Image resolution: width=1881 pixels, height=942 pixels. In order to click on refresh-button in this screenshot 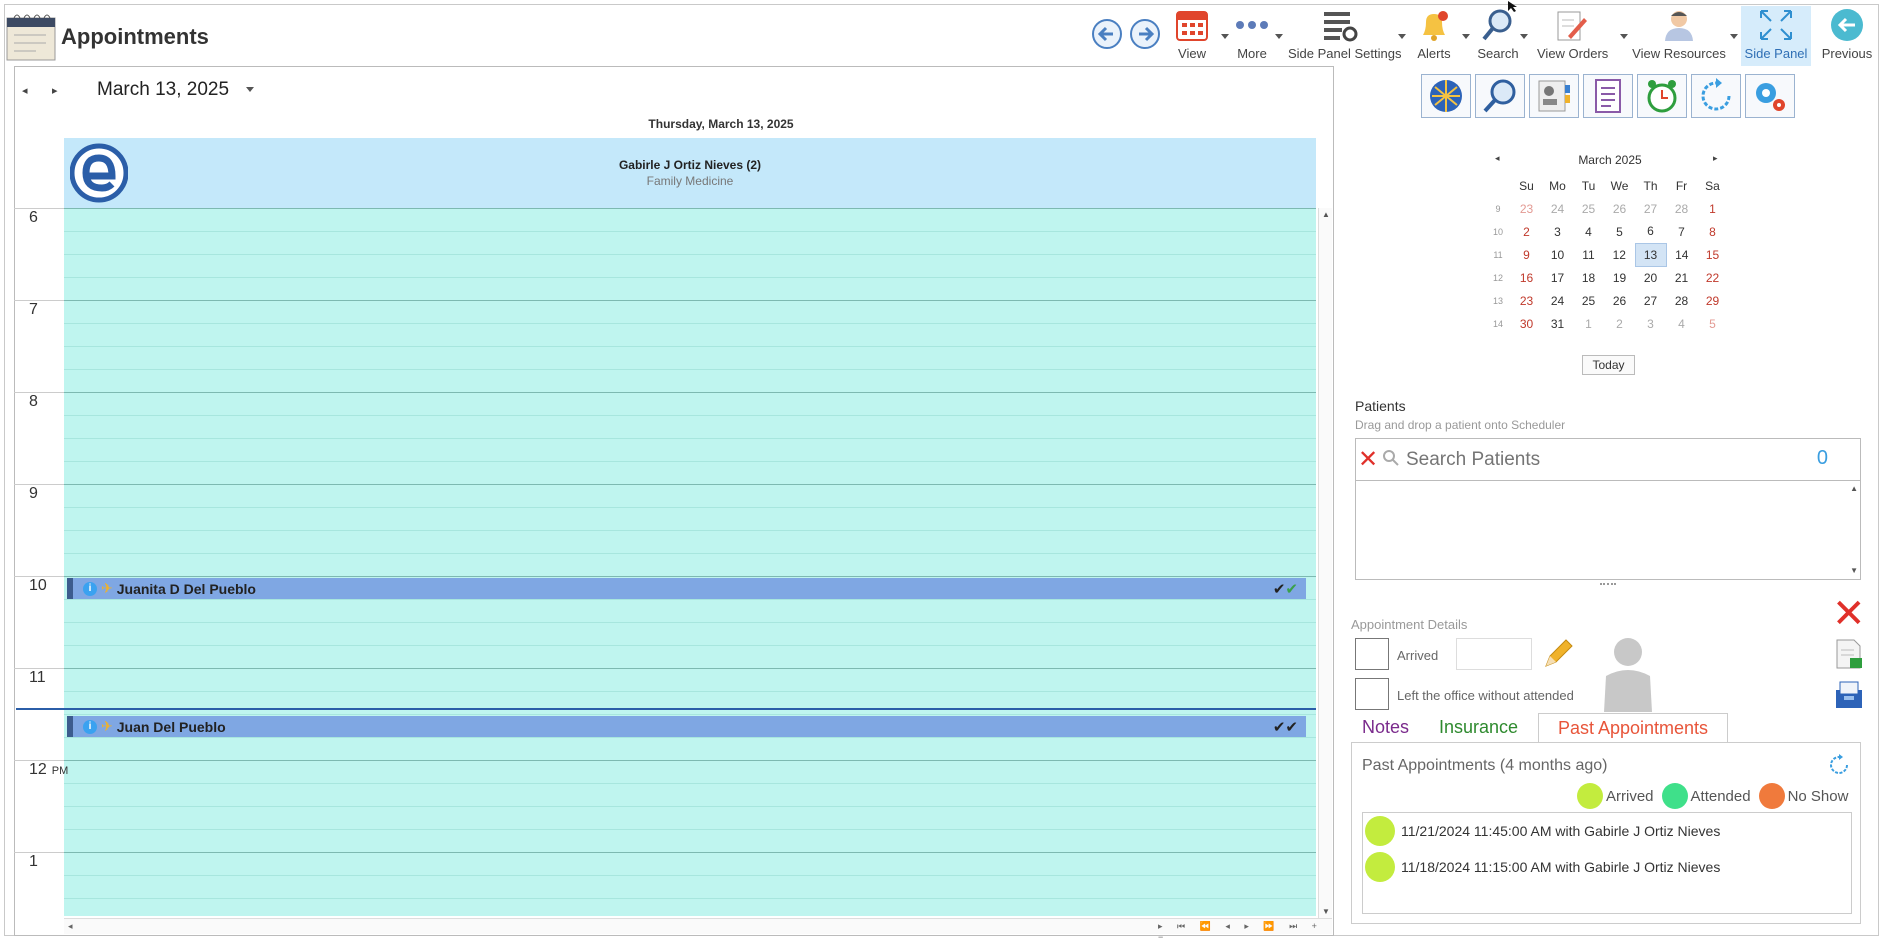, I will do `click(1716, 96)`.